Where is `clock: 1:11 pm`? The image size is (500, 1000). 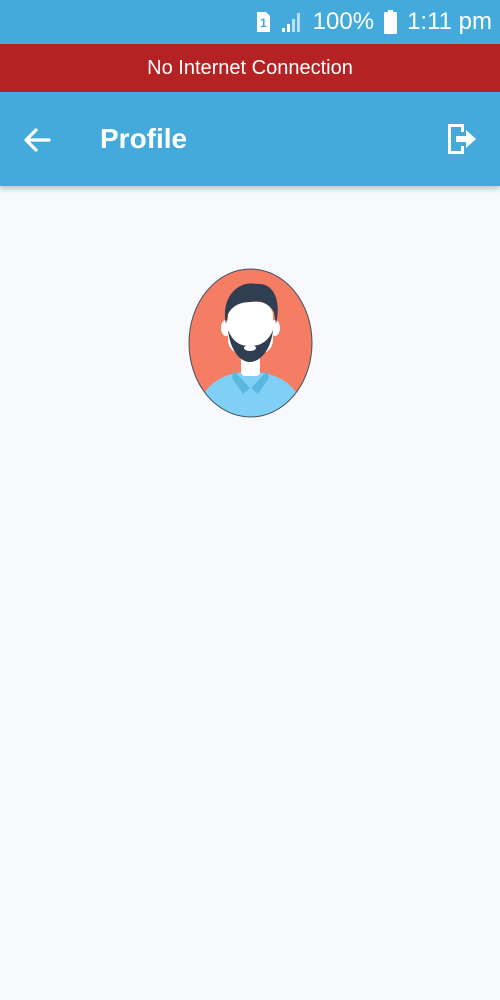 clock: 1:11 pm is located at coordinates (449, 21).